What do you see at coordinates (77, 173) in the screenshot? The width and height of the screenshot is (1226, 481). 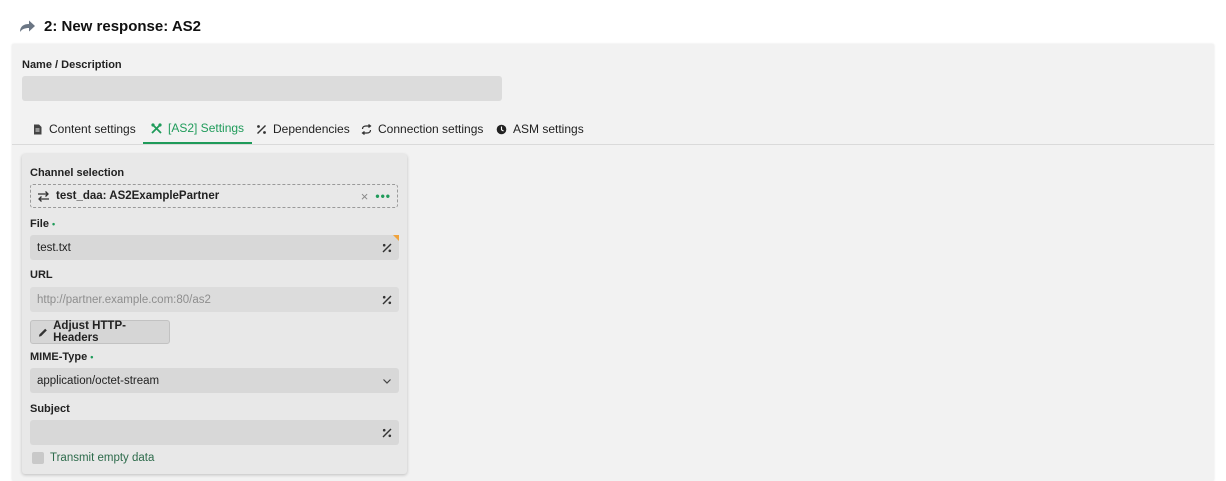 I see `channel-selection-label: Channel selection` at bounding box center [77, 173].